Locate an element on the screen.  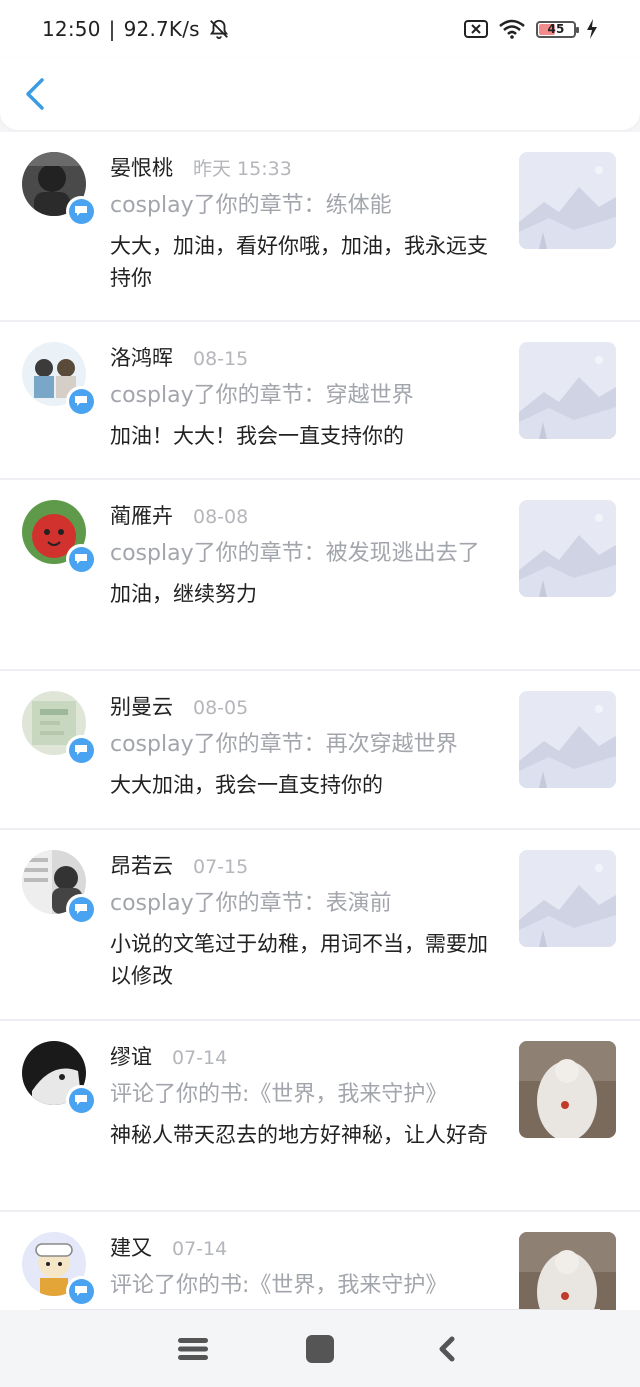
status-bar: 12:50 | 92.7K/s 45 is located at coordinates (320, 29).